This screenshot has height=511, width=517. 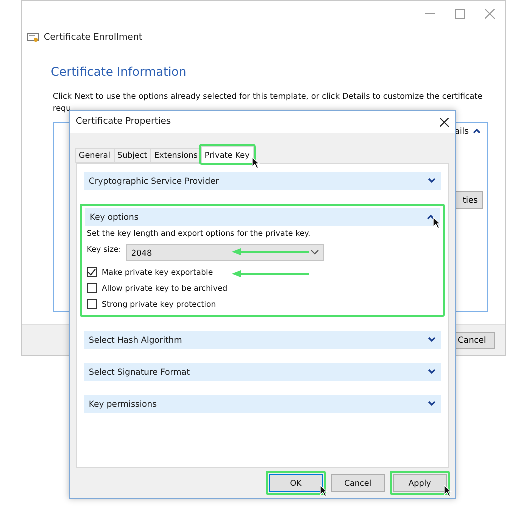 I want to click on key-size-dropdown: 2048, so click(x=225, y=252).